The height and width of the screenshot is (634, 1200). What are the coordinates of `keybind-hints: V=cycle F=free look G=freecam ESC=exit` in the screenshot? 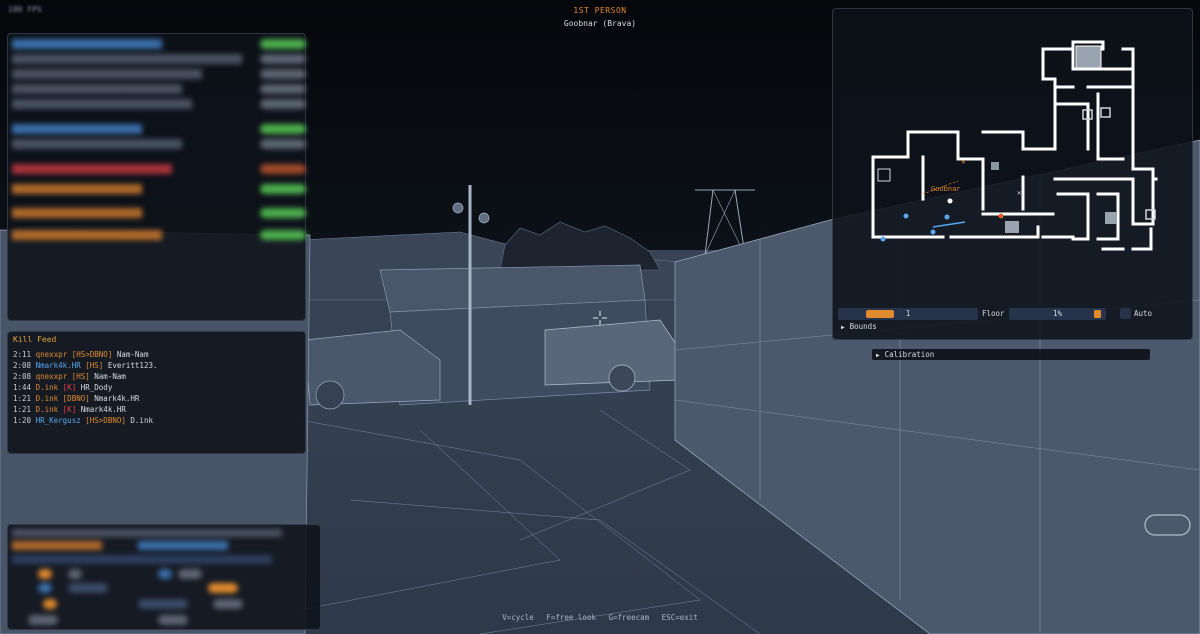 It's located at (600, 617).